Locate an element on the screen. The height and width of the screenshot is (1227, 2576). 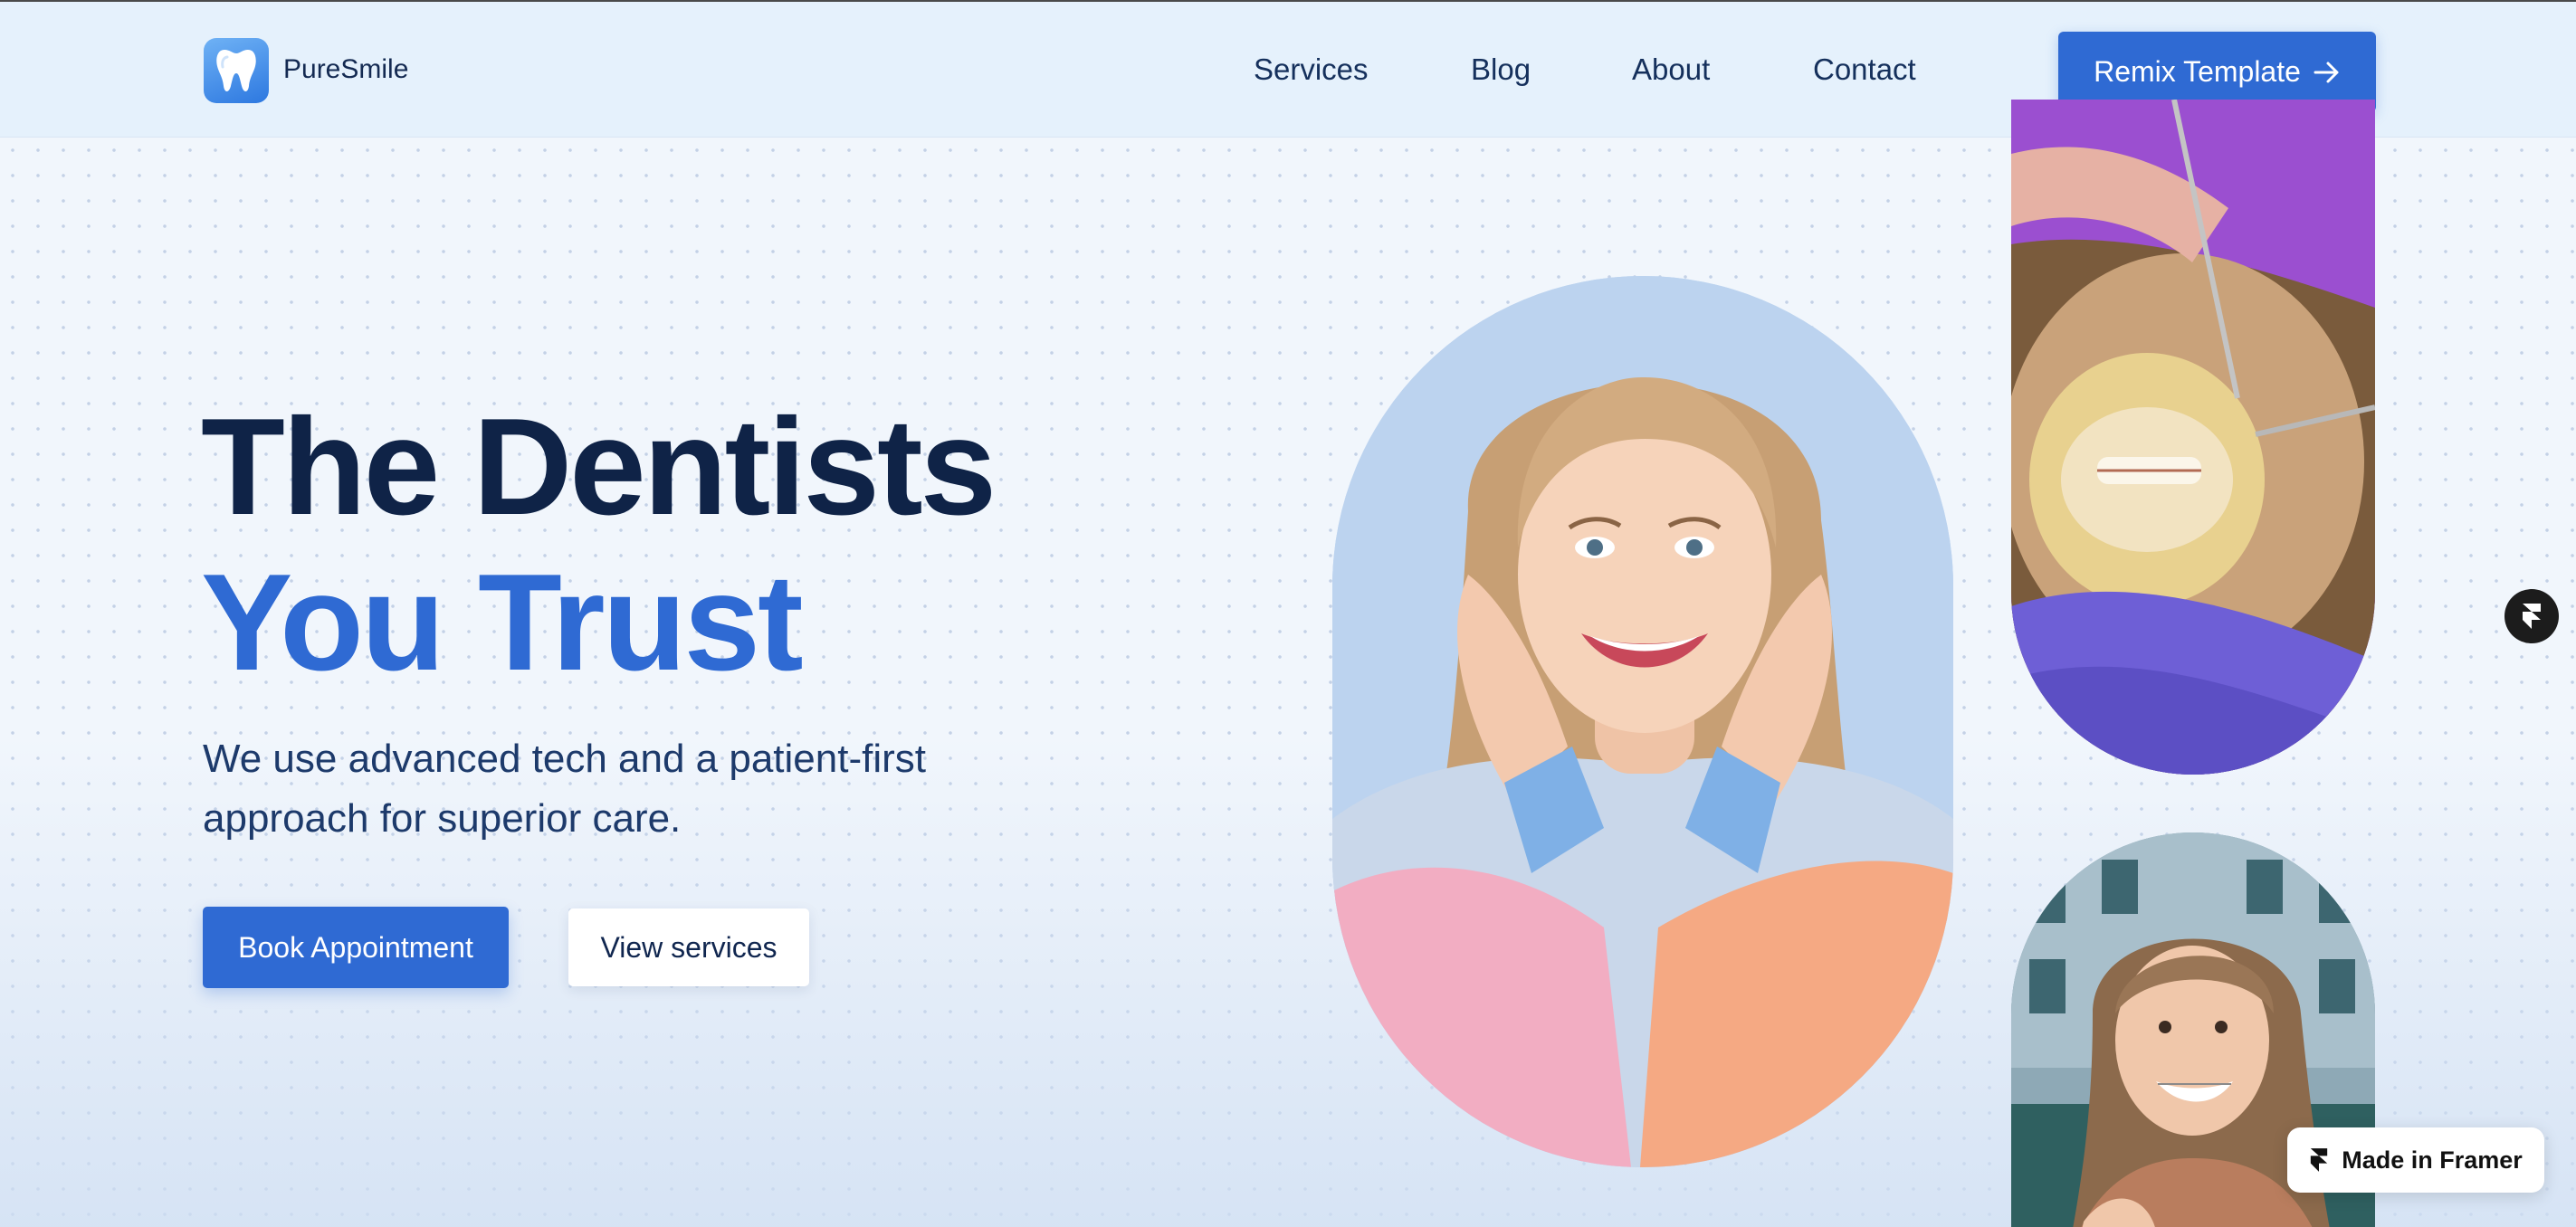
nav-about: About is located at coordinates (1671, 69).